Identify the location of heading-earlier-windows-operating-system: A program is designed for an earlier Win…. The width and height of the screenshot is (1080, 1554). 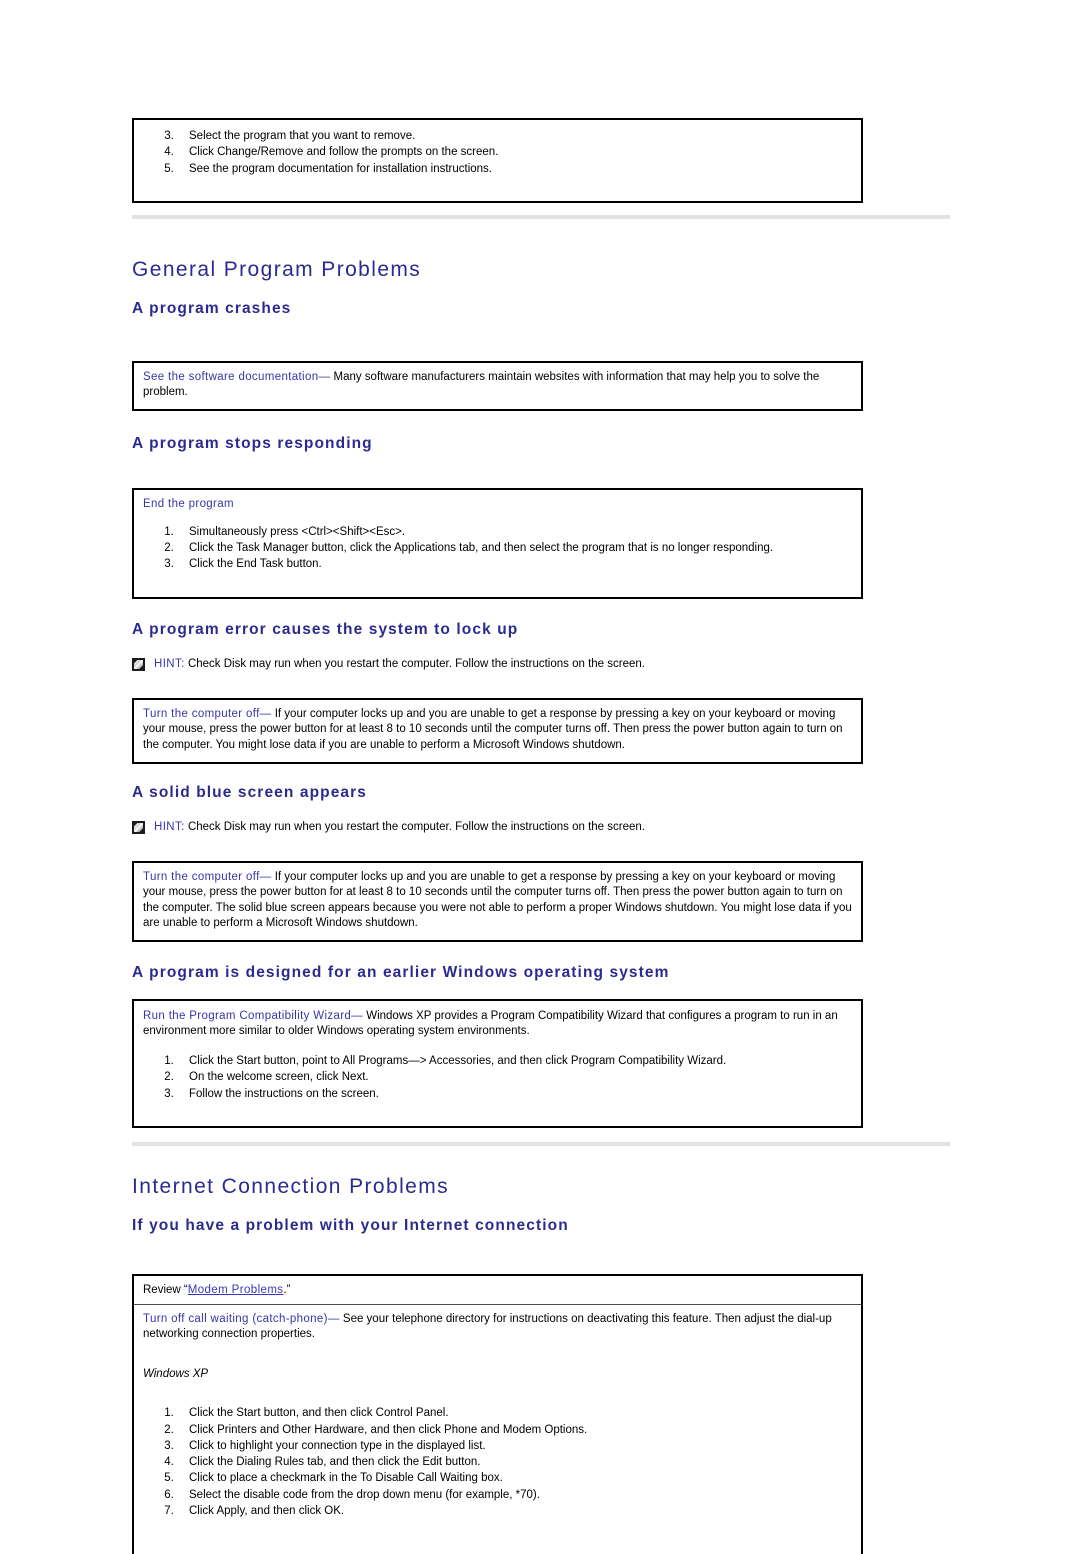
(401, 972).